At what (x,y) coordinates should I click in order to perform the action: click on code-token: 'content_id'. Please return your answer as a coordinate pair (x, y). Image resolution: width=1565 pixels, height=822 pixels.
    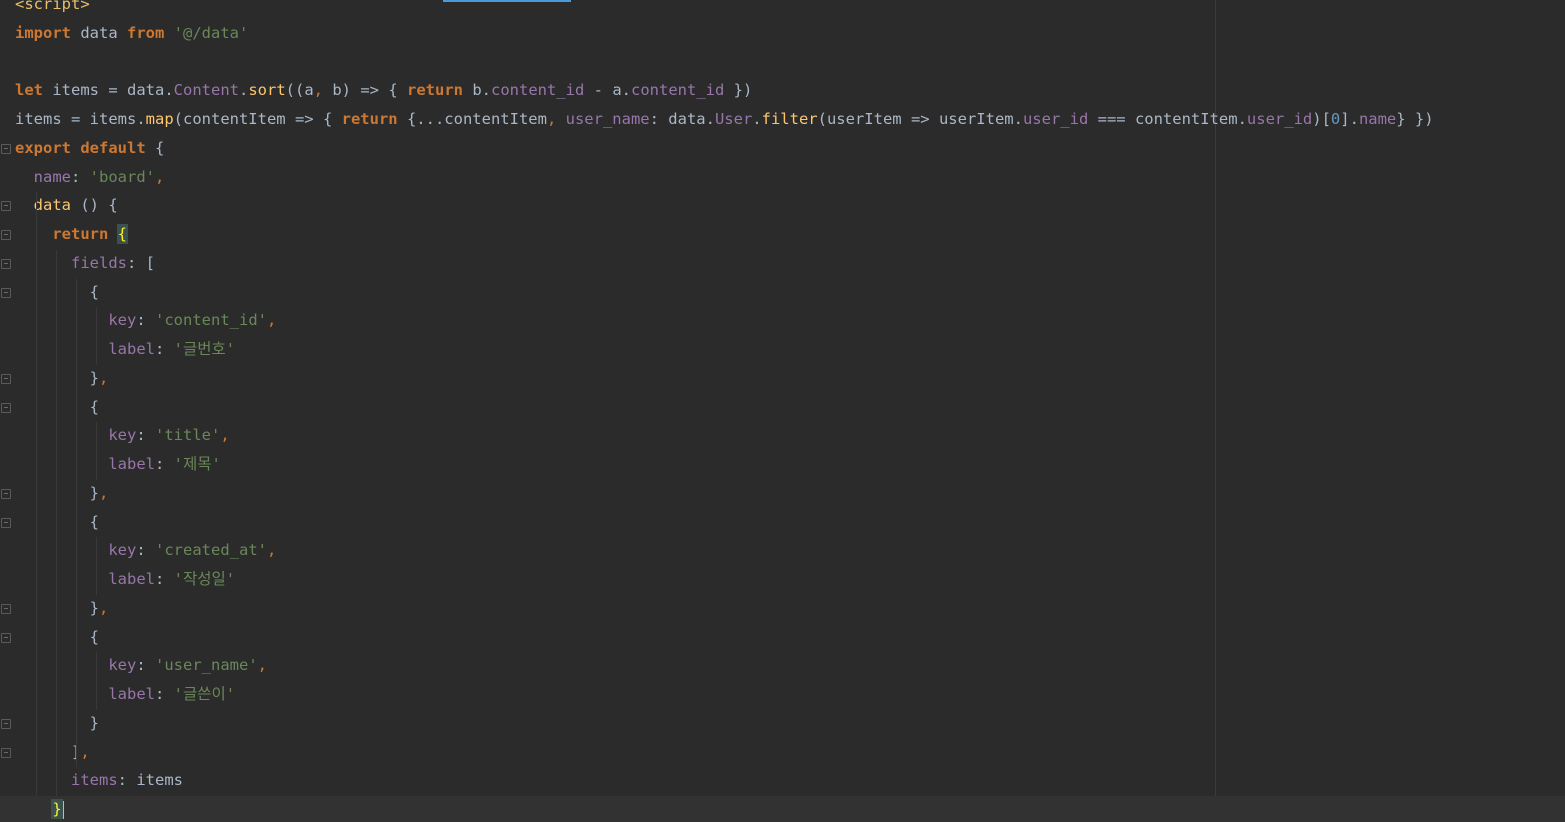
    Looking at the image, I should click on (211, 320).